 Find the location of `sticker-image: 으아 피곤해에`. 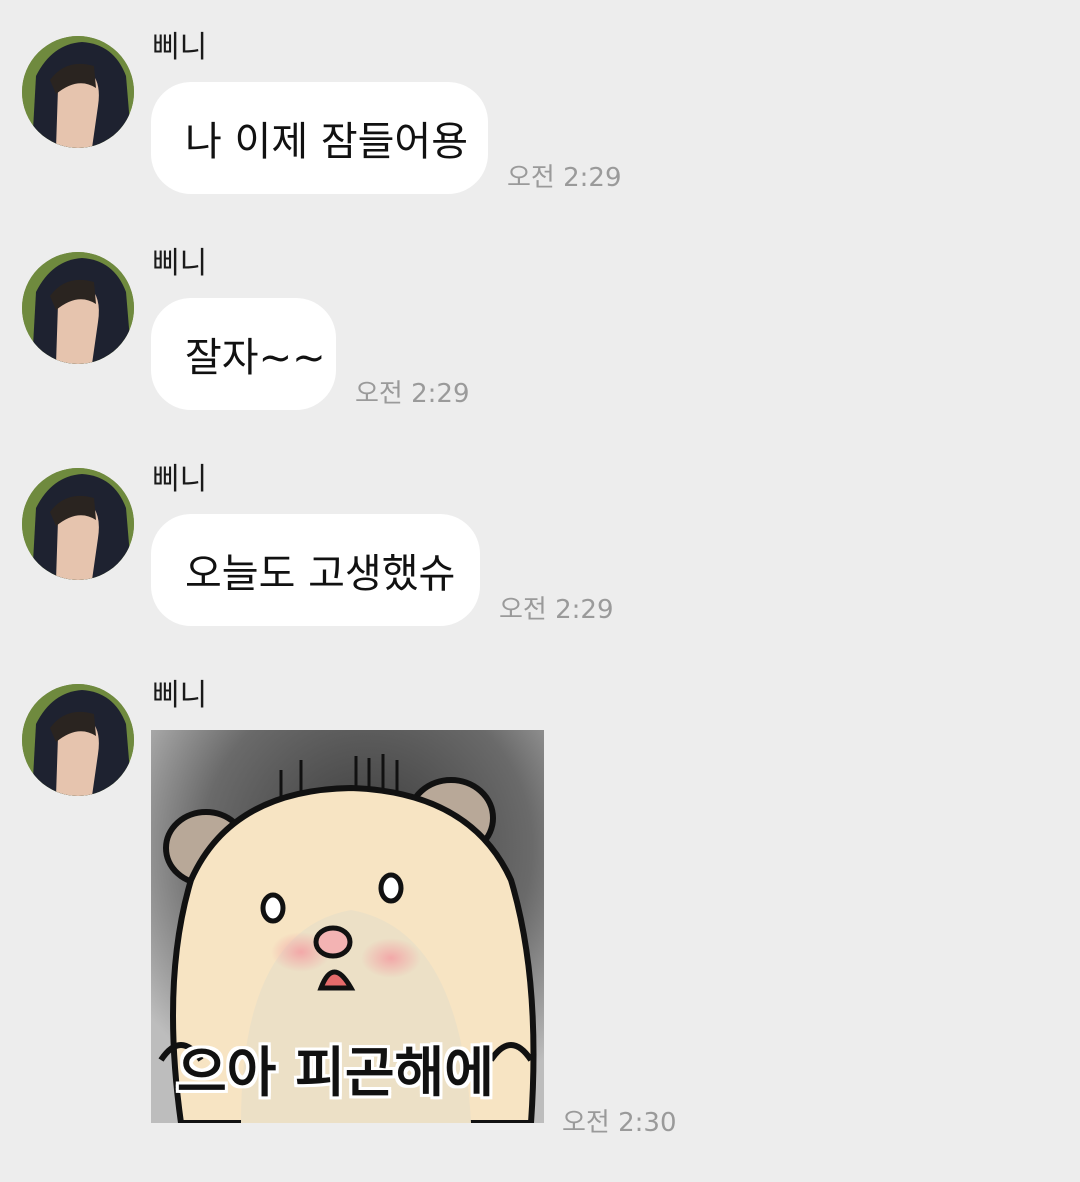

sticker-image: 으아 피곤해에 is located at coordinates (347, 926).